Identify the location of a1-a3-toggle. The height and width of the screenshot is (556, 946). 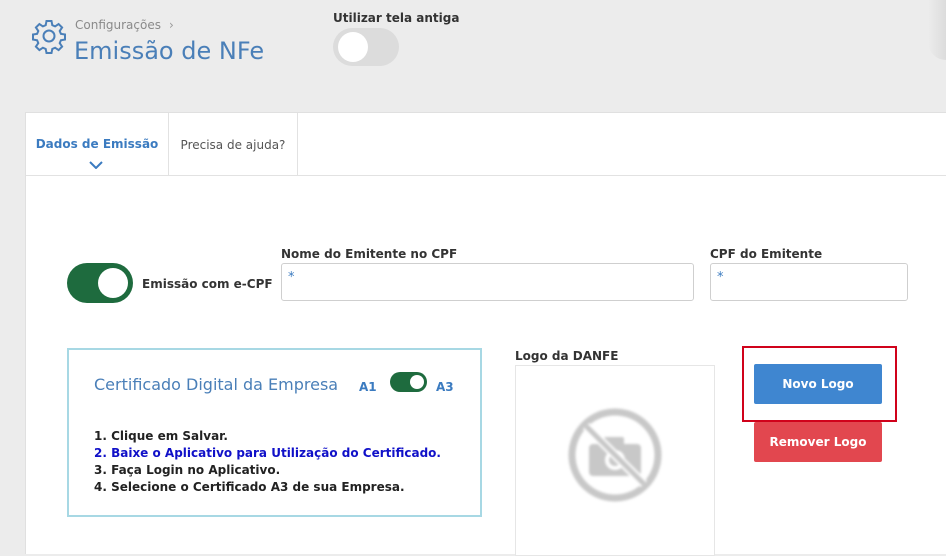
(408, 382).